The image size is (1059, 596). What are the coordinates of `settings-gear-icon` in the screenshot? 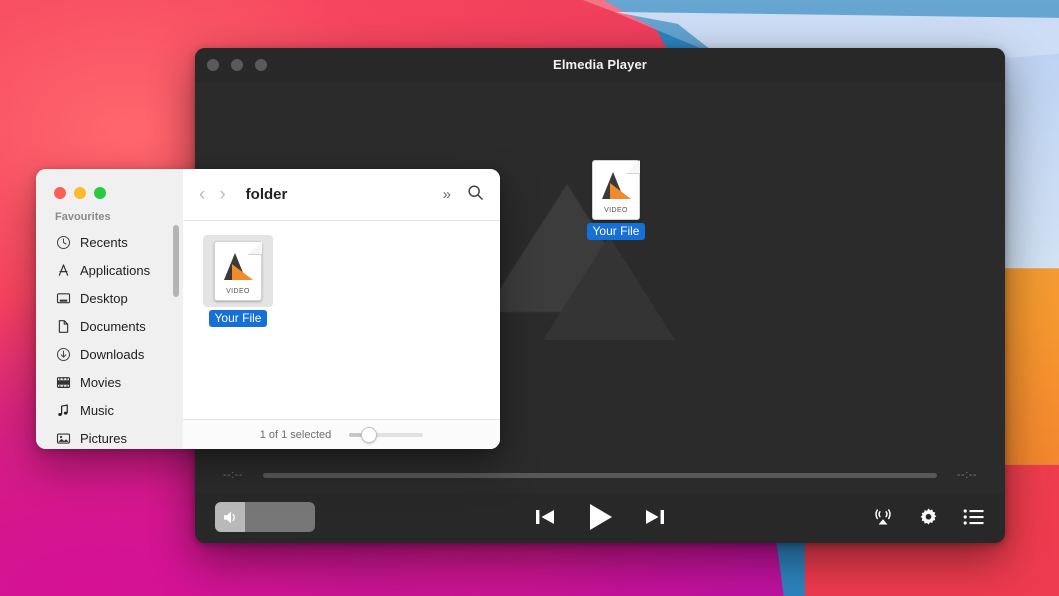 It's located at (928, 517).